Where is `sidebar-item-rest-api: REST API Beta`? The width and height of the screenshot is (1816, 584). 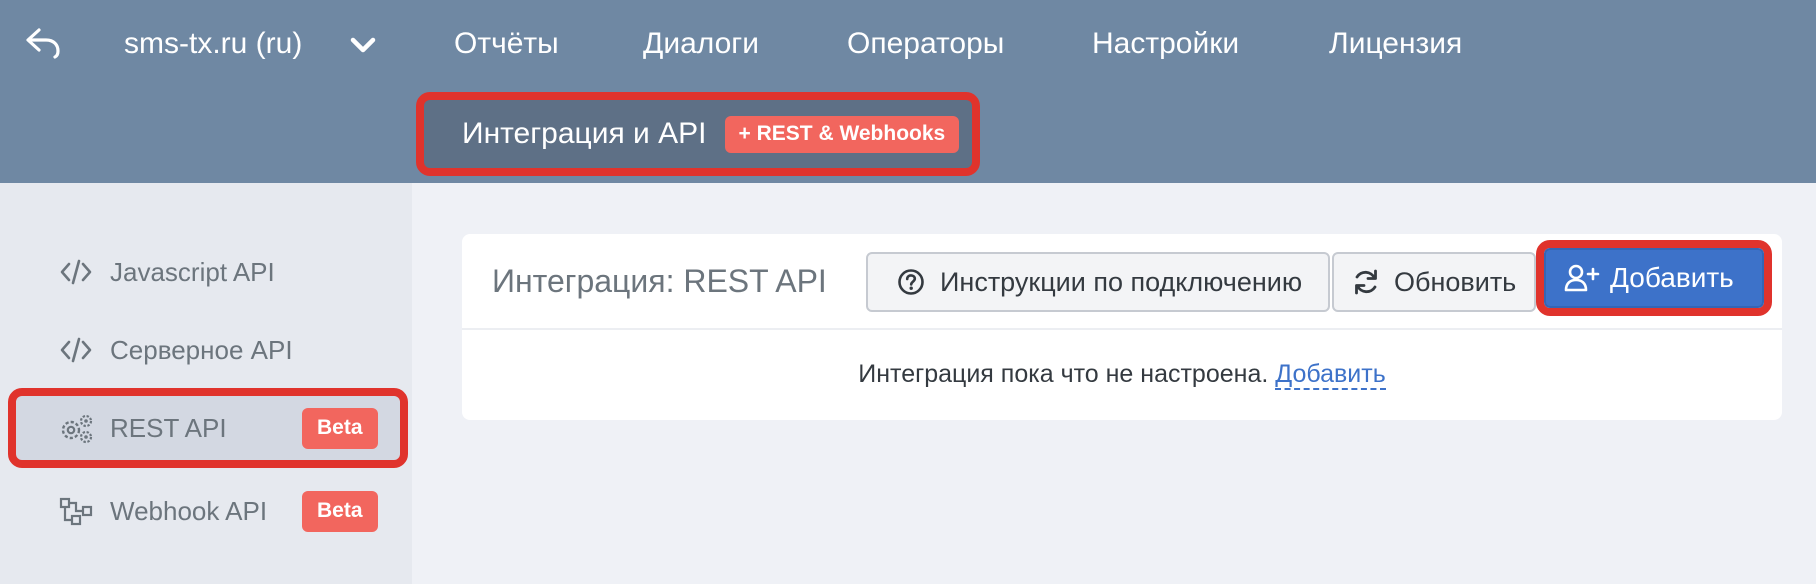 sidebar-item-rest-api: REST API Beta is located at coordinates (208, 428).